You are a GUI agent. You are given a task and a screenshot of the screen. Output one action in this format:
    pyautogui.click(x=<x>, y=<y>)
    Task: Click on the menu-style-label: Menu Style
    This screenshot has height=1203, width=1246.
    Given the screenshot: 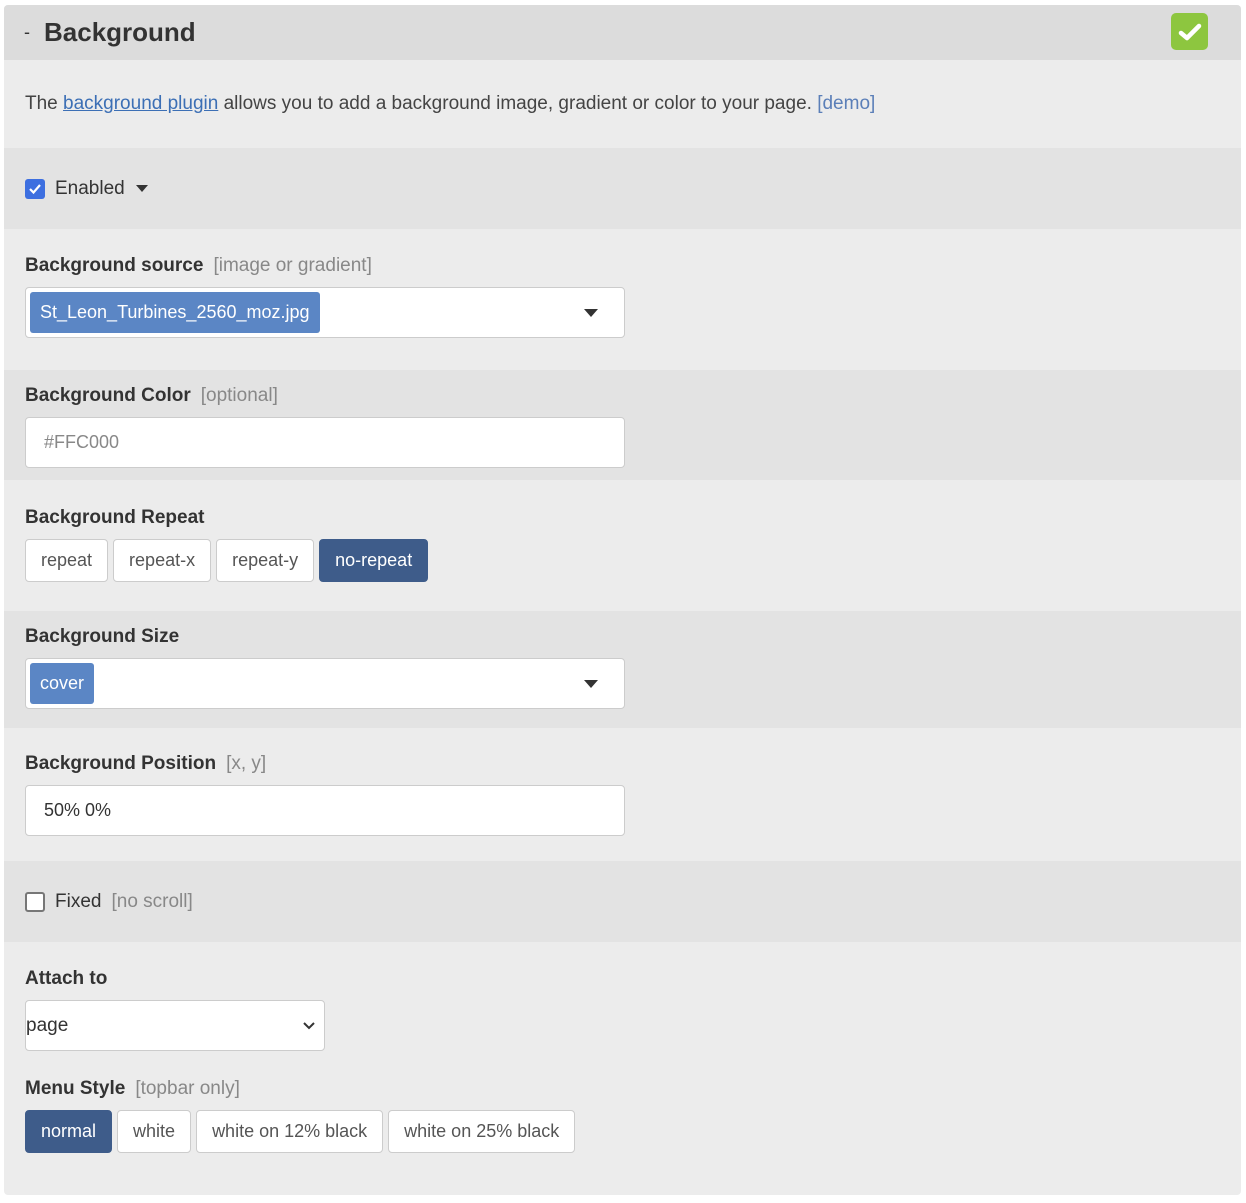 What is the action you would take?
    pyautogui.click(x=75, y=1088)
    